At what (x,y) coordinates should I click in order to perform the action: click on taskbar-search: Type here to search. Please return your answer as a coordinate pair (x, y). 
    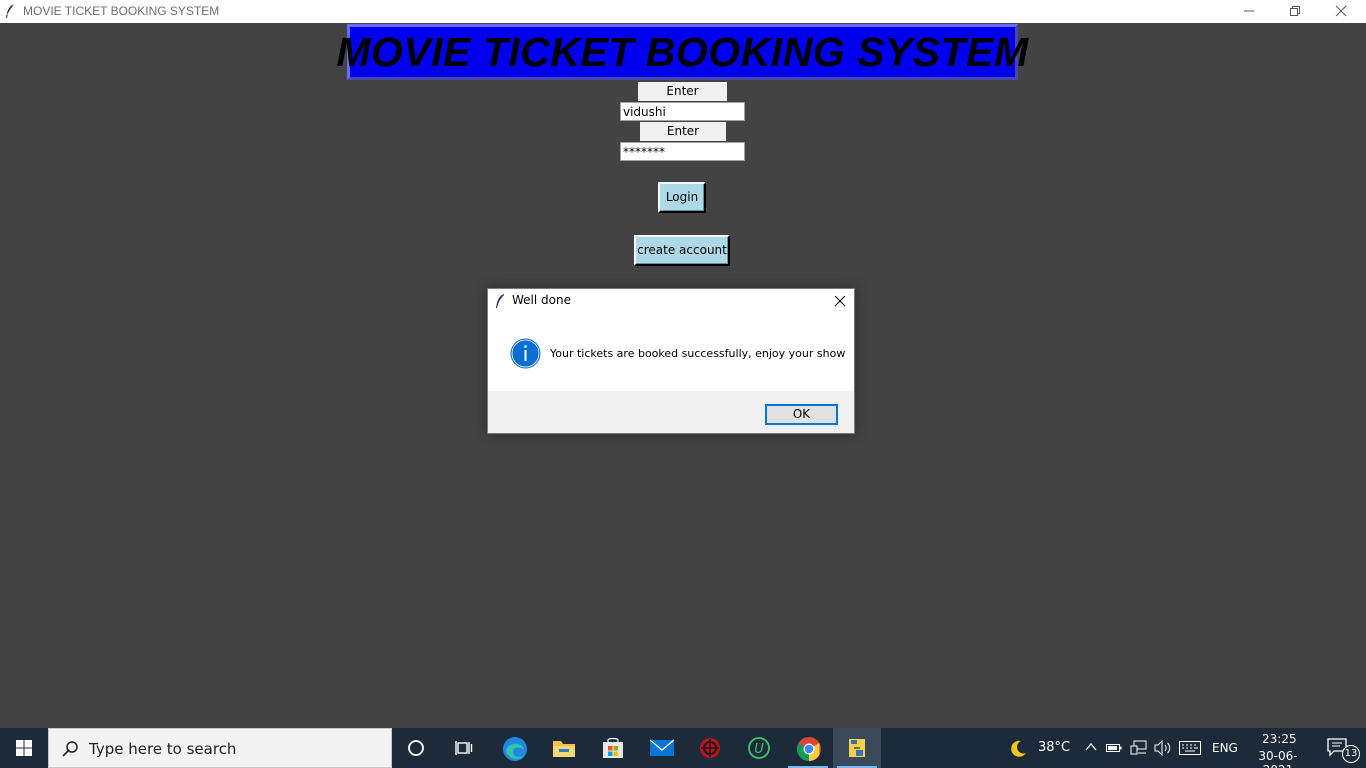
    Looking at the image, I should click on (220, 748).